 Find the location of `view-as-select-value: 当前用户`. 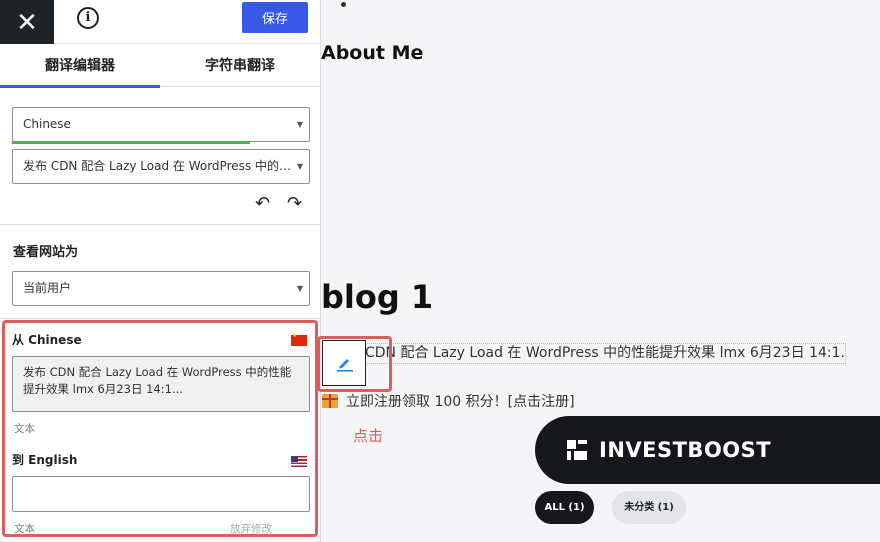

view-as-select-value: 当前用户 is located at coordinates (47, 288).